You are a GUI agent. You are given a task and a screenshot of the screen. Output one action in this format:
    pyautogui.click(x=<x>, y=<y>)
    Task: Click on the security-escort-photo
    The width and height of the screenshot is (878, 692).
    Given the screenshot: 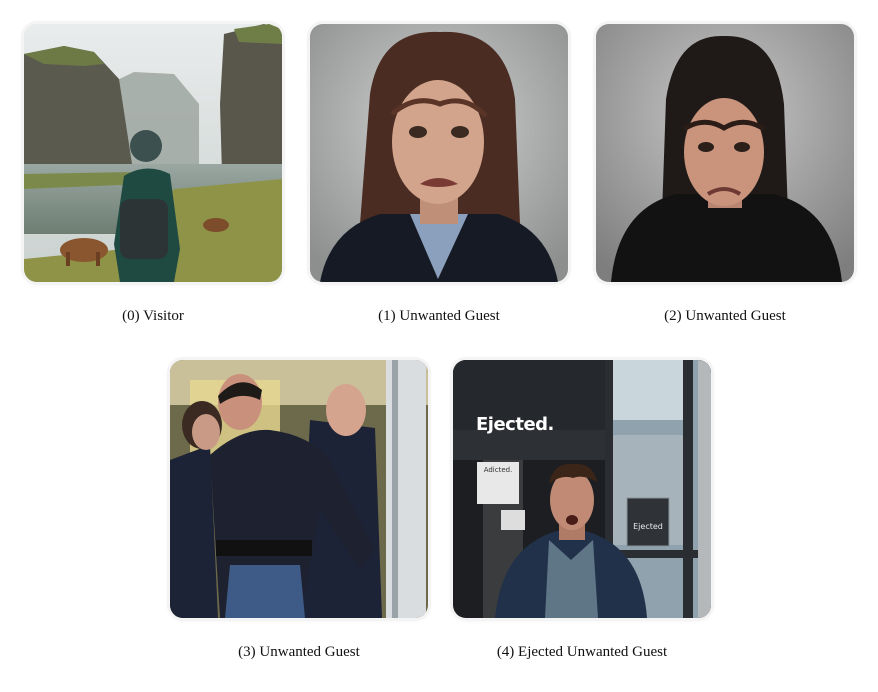 What is the action you would take?
    pyautogui.click(x=299, y=489)
    